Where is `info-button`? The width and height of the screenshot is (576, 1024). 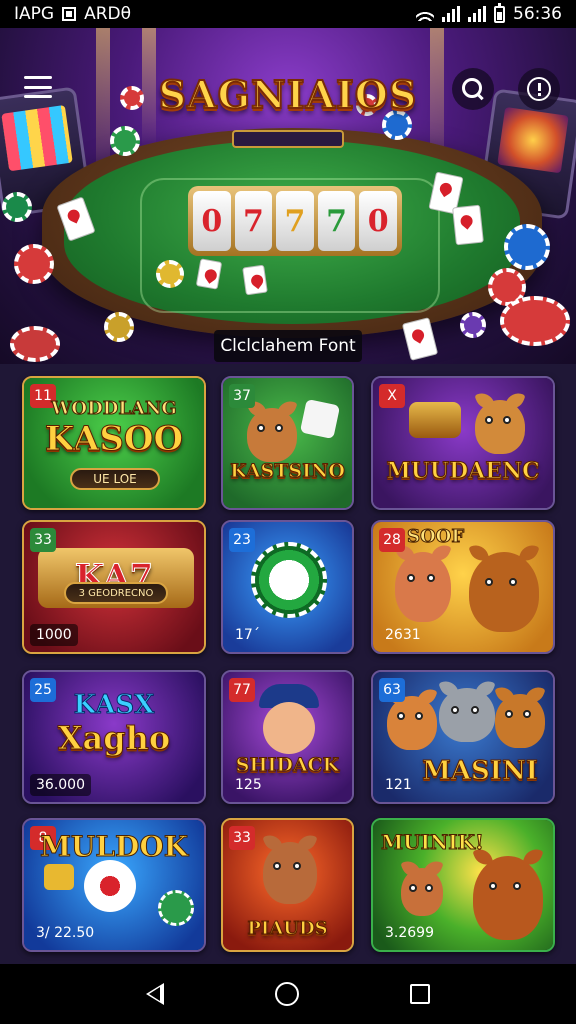 info-button is located at coordinates (539, 89).